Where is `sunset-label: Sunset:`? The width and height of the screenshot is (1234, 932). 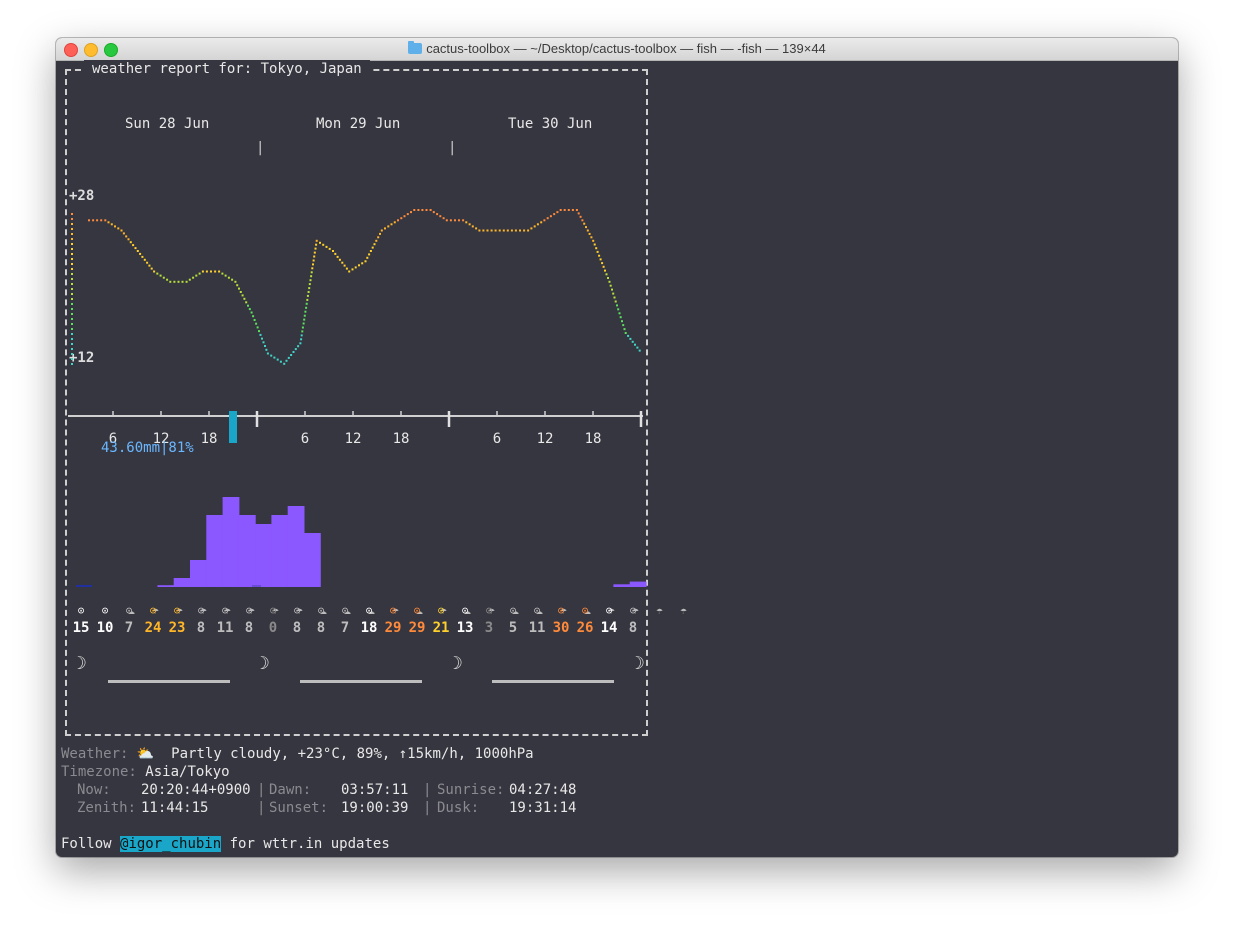 sunset-label: Sunset: is located at coordinates (299, 808).